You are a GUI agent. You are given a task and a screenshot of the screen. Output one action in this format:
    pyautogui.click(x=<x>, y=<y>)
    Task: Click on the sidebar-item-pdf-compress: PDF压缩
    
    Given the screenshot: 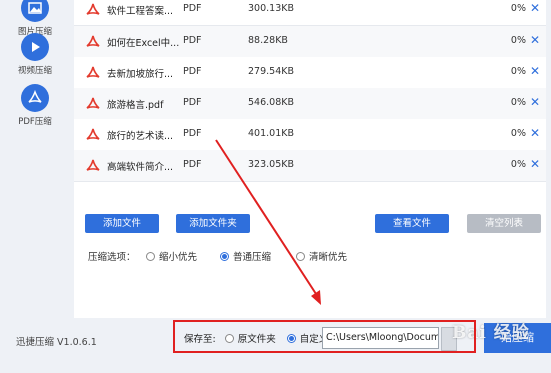 What is the action you would take?
    pyautogui.click(x=35, y=105)
    